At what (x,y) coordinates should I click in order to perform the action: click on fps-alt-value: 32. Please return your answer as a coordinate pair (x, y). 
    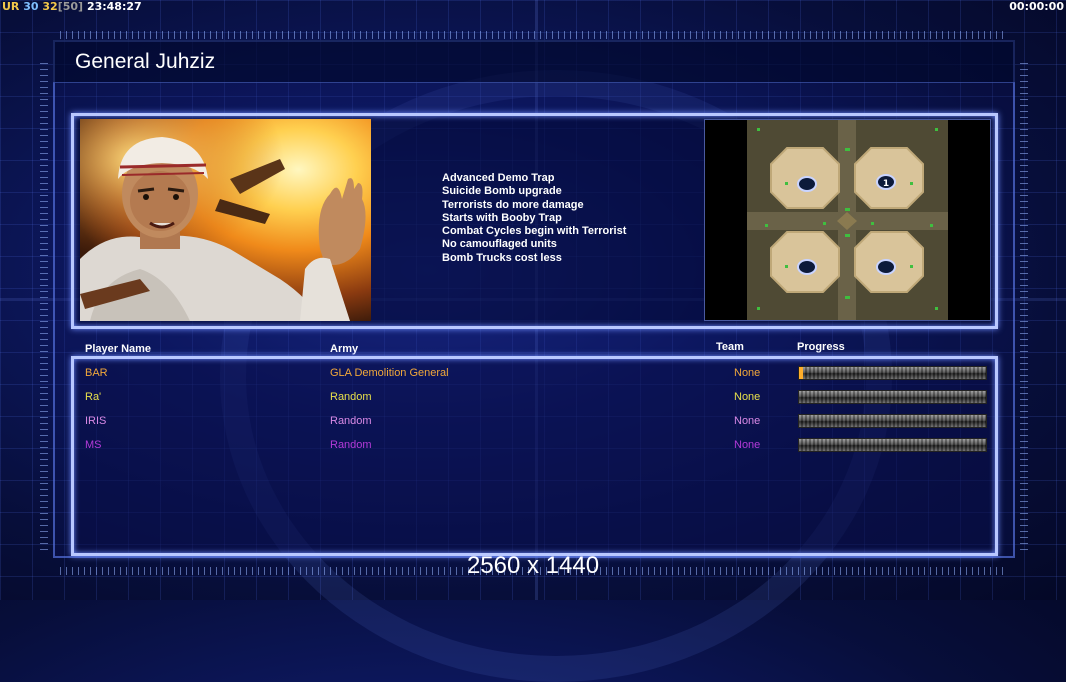
    Looking at the image, I should click on (50, 6).